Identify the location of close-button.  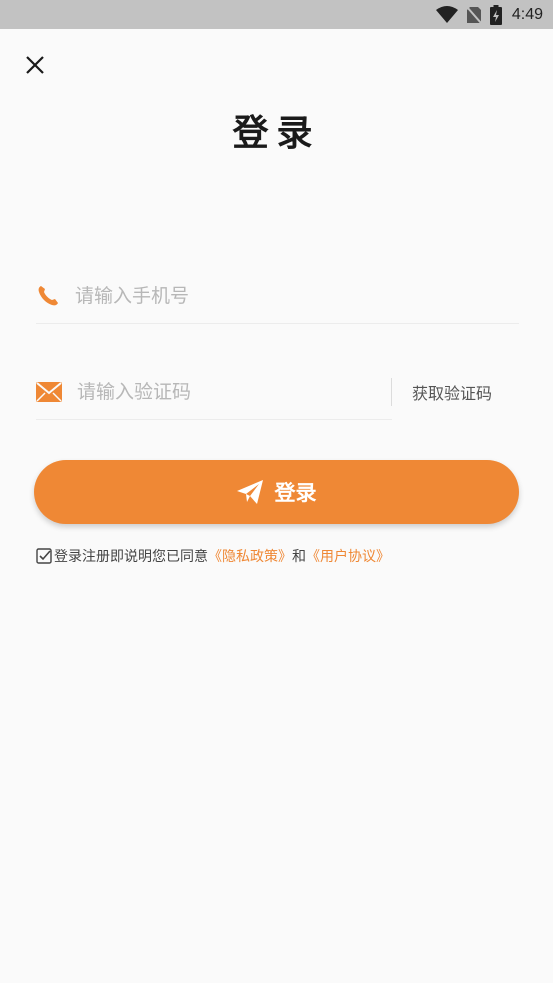
(35, 65).